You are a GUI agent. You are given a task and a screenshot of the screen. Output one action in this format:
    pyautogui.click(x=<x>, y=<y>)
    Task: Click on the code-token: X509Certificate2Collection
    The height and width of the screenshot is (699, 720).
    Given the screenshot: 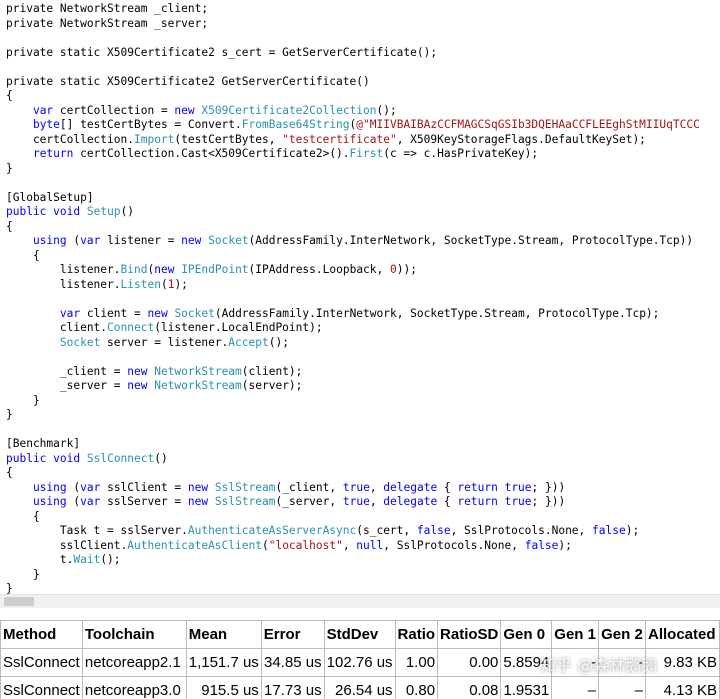 What is the action you would take?
    pyautogui.click(x=289, y=110)
    